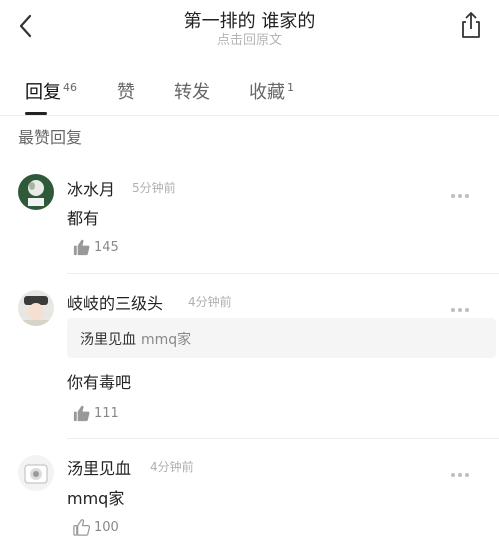  I want to click on top-bar: 第一排的 谁家的 点击回原文, so click(249, 29).